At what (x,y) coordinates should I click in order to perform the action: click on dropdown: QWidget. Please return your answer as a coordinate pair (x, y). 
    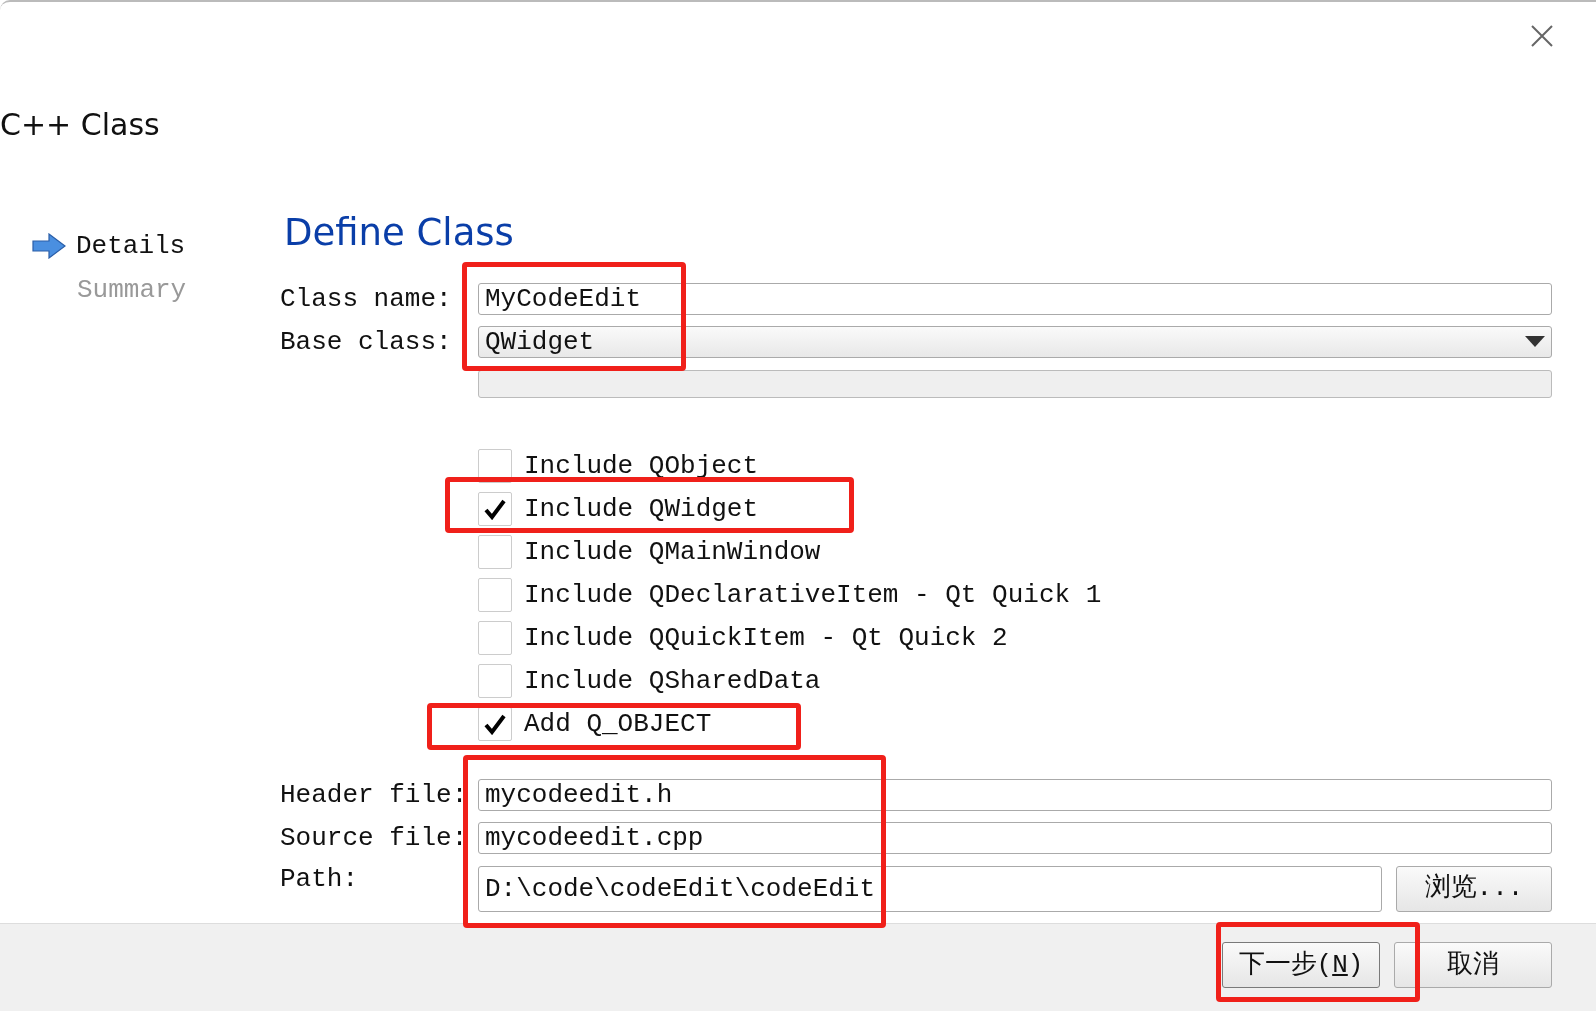
    Looking at the image, I should click on (1015, 342).